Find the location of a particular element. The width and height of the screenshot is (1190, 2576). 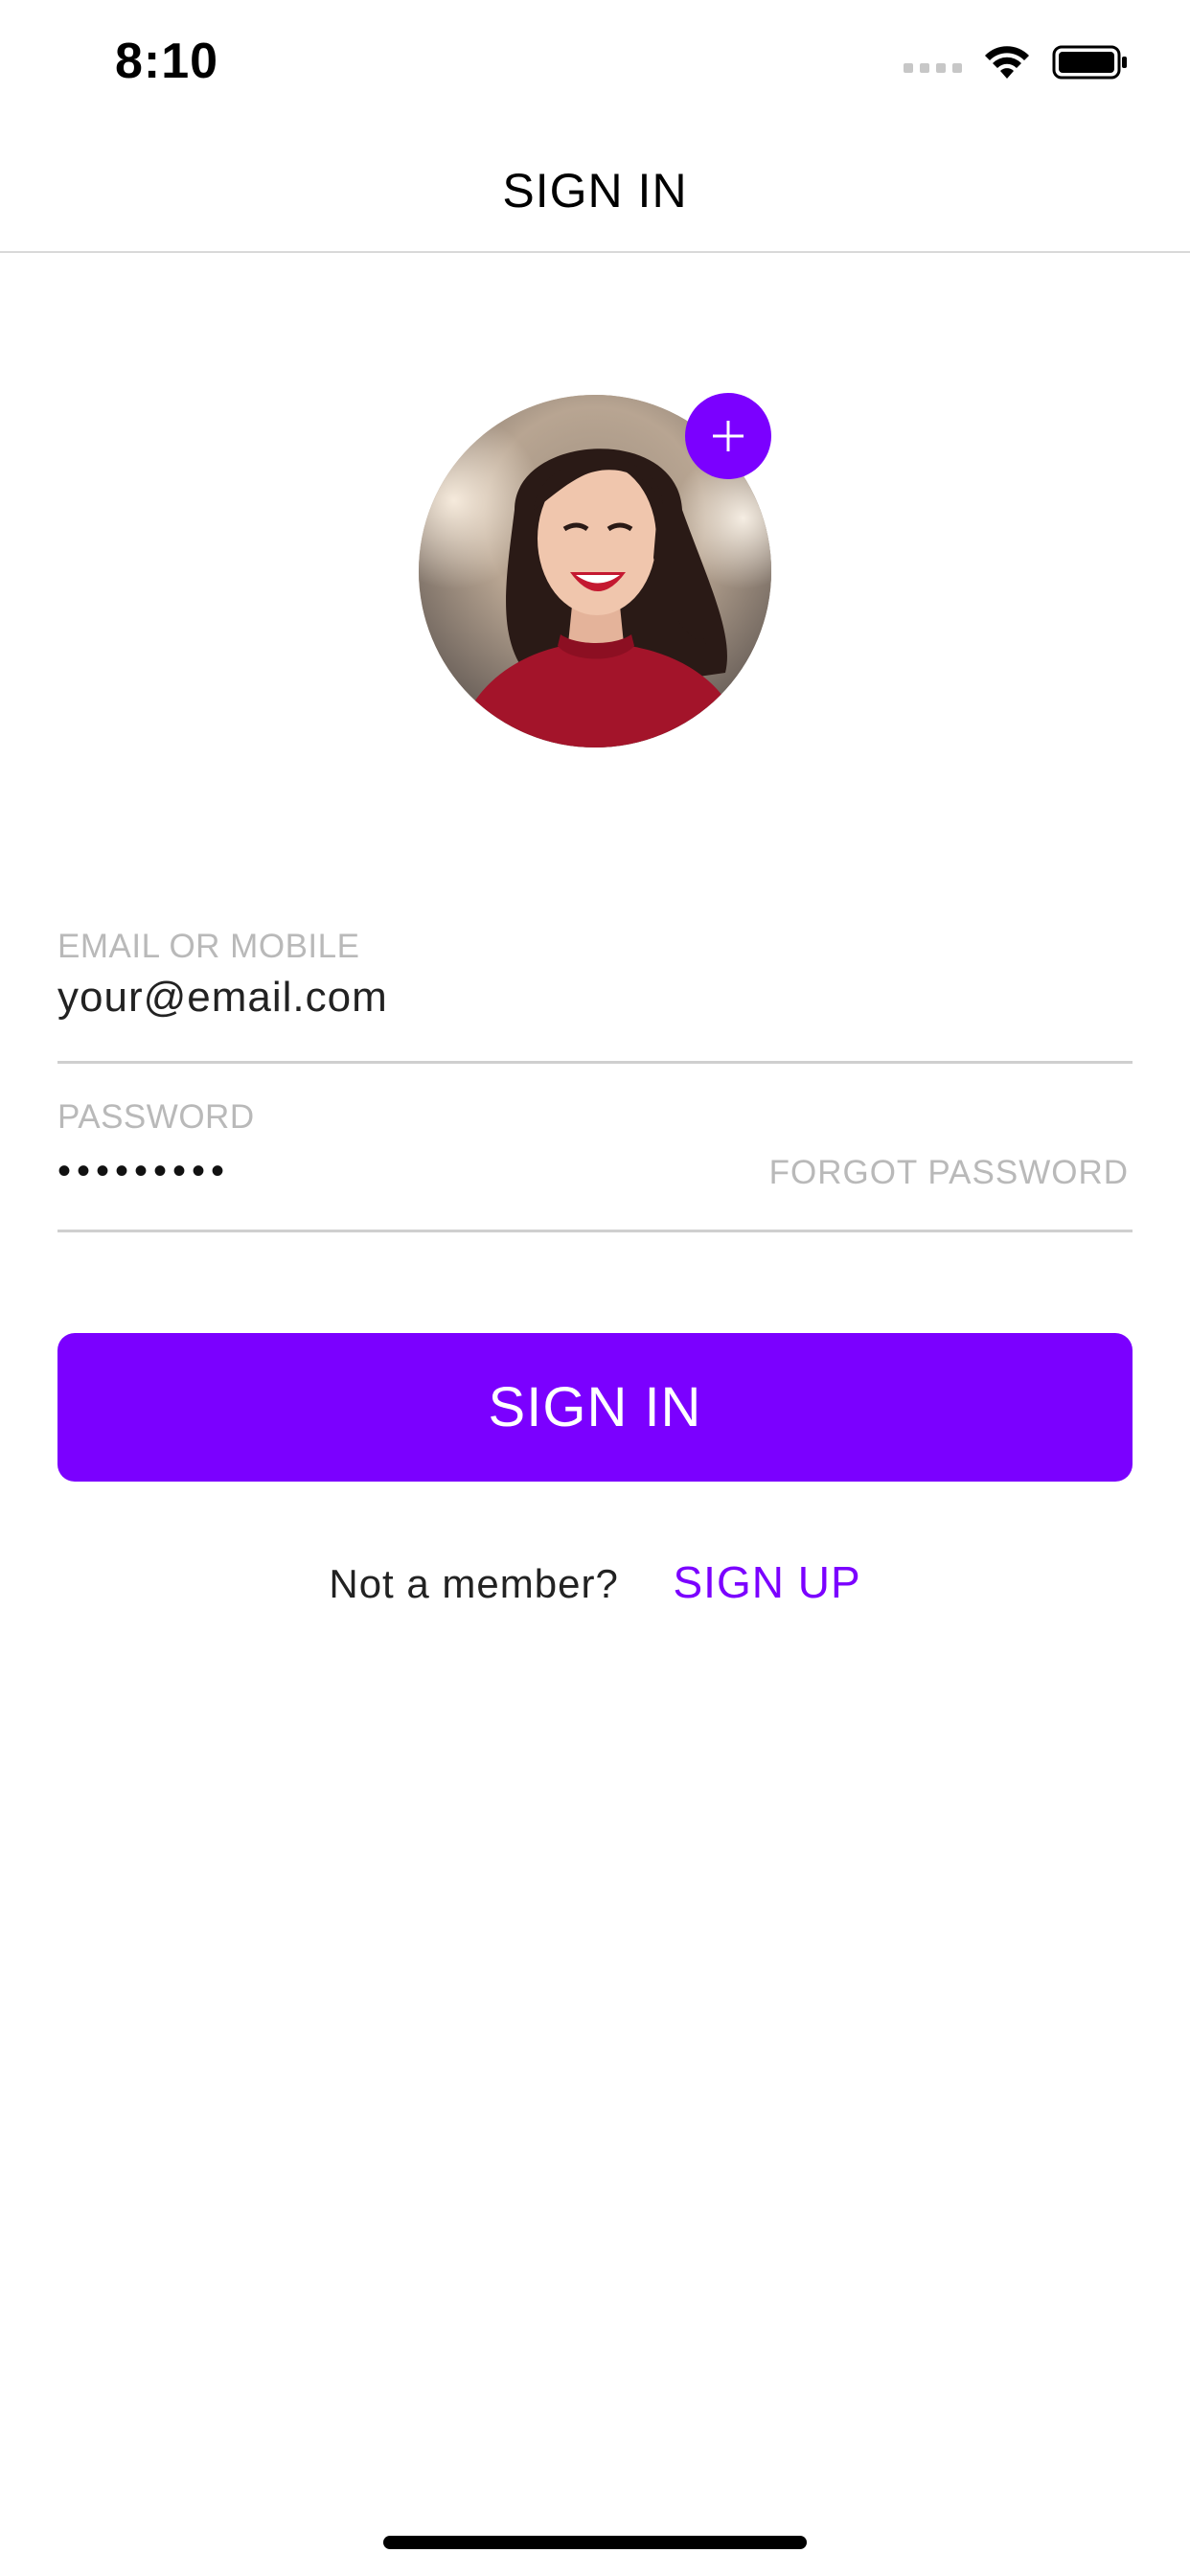

status-icons is located at coordinates (1016, 62).